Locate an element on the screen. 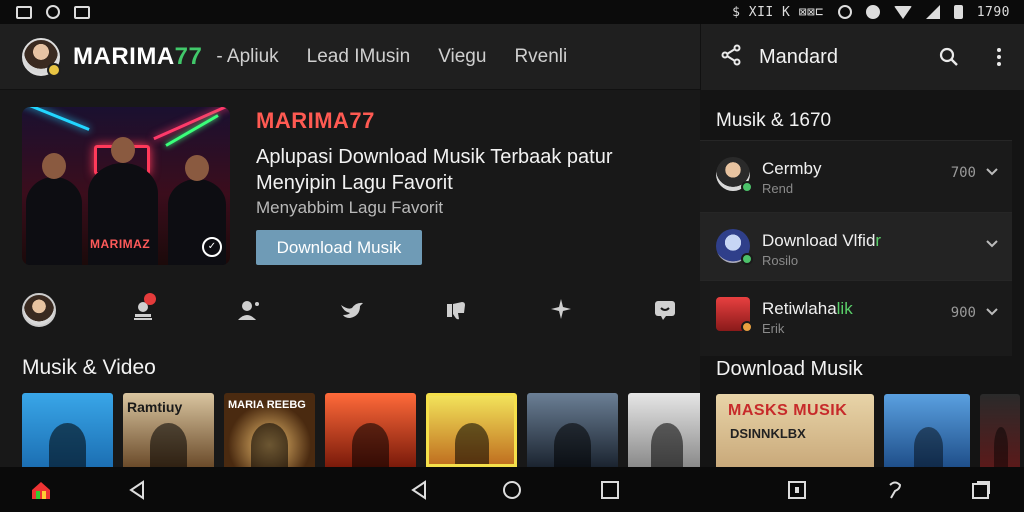 Image resolution: width=1024 pixels, height=512 pixels. more-options-icon is located at coordinates (999, 59).